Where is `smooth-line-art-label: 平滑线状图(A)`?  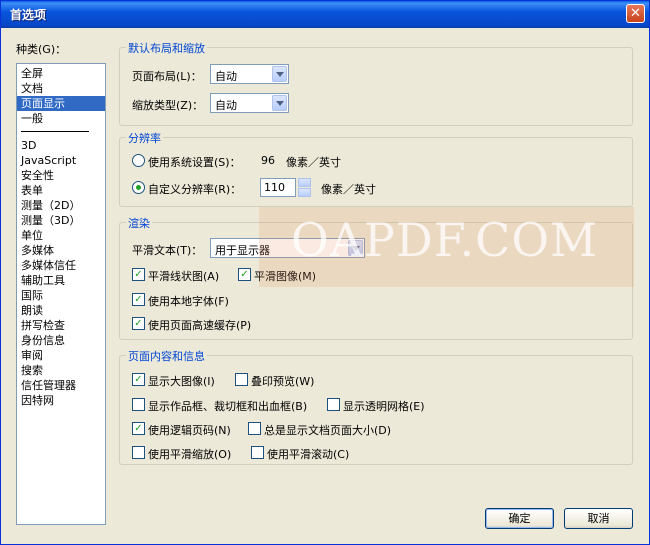 smooth-line-art-label: 平滑线状图(A) is located at coordinates (184, 276).